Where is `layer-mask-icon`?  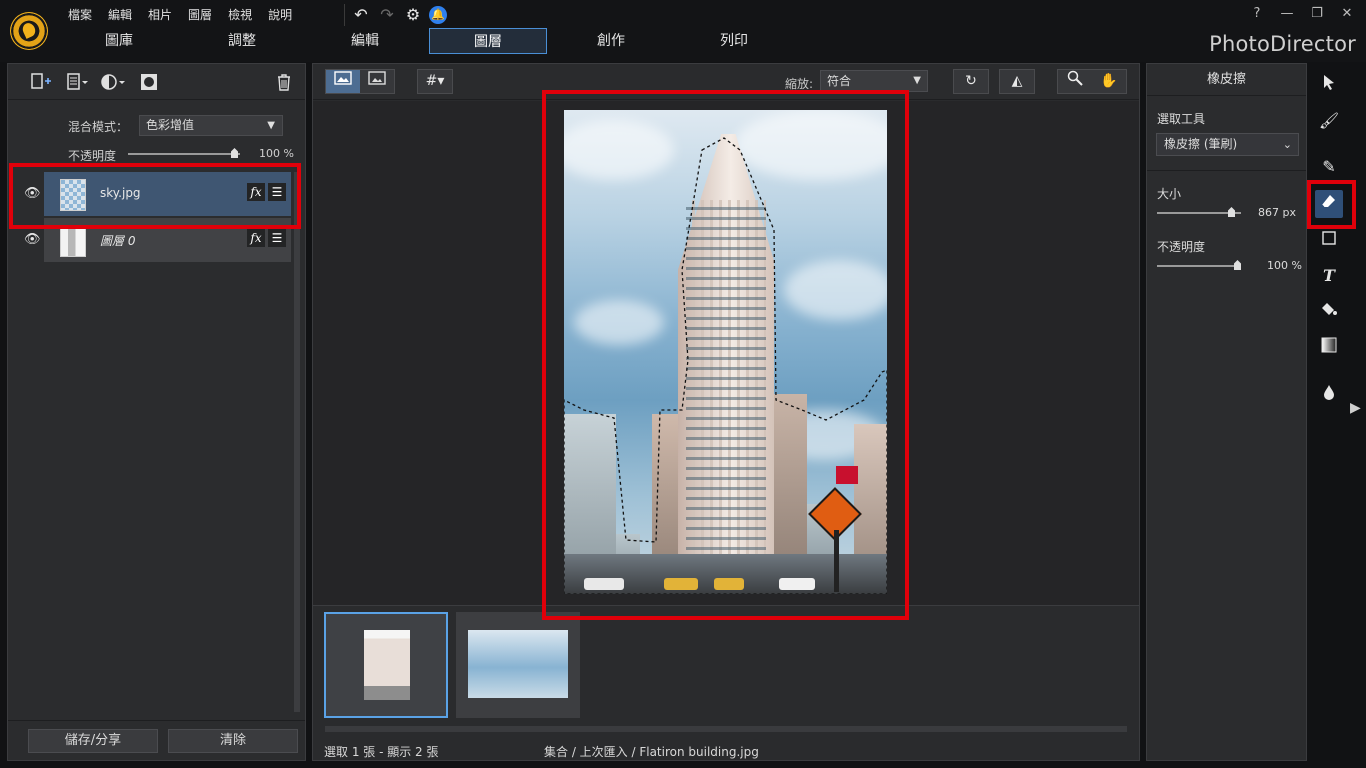 layer-mask-icon is located at coordinates (149, 82).